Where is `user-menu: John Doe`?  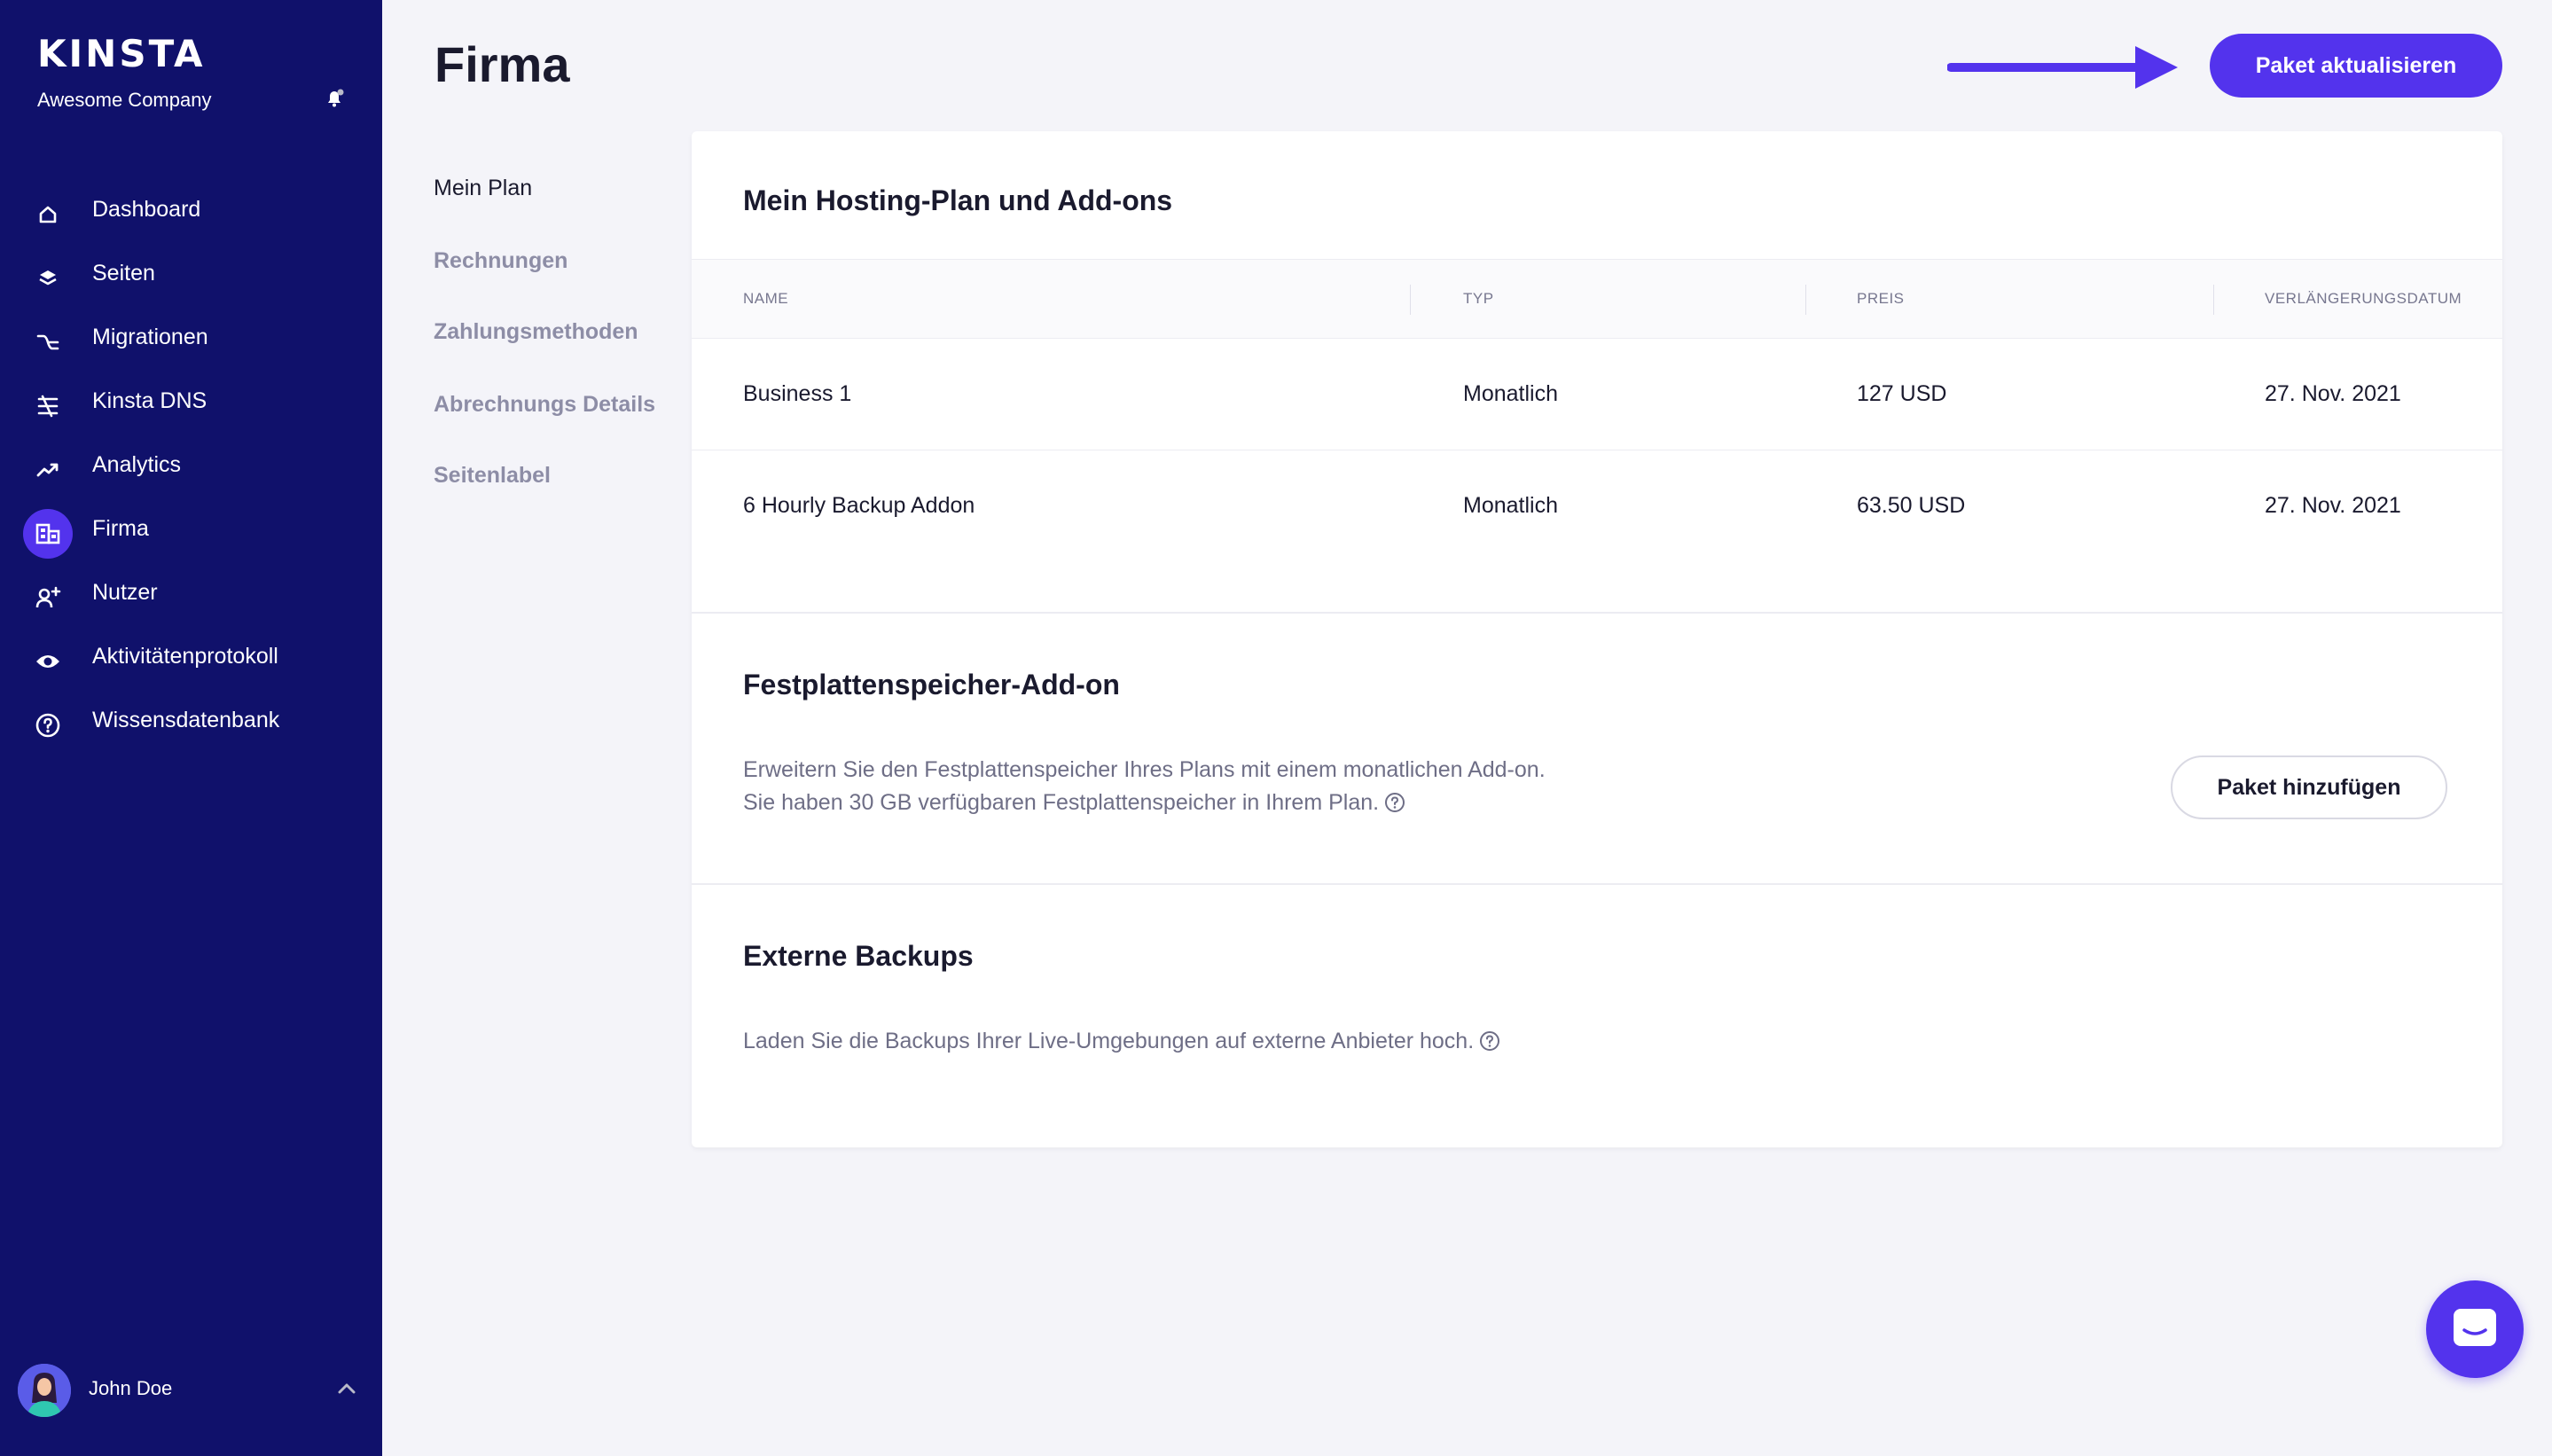
user-menu: John Doe is located at coordinates (191, 1388).